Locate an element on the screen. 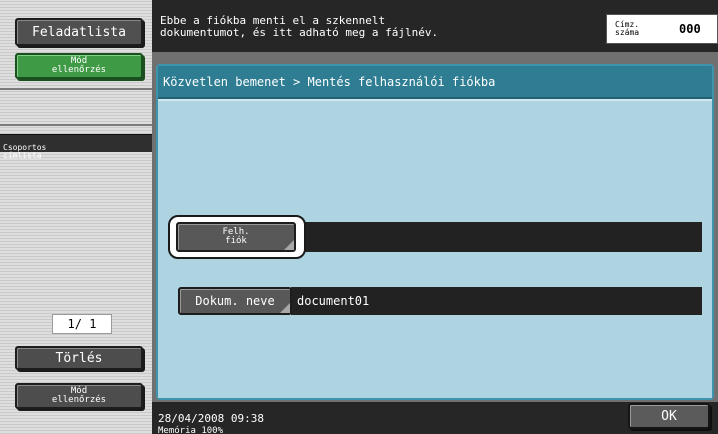  mode-check-button: Mód ellenőrzés is located at coordinates (79, 66).